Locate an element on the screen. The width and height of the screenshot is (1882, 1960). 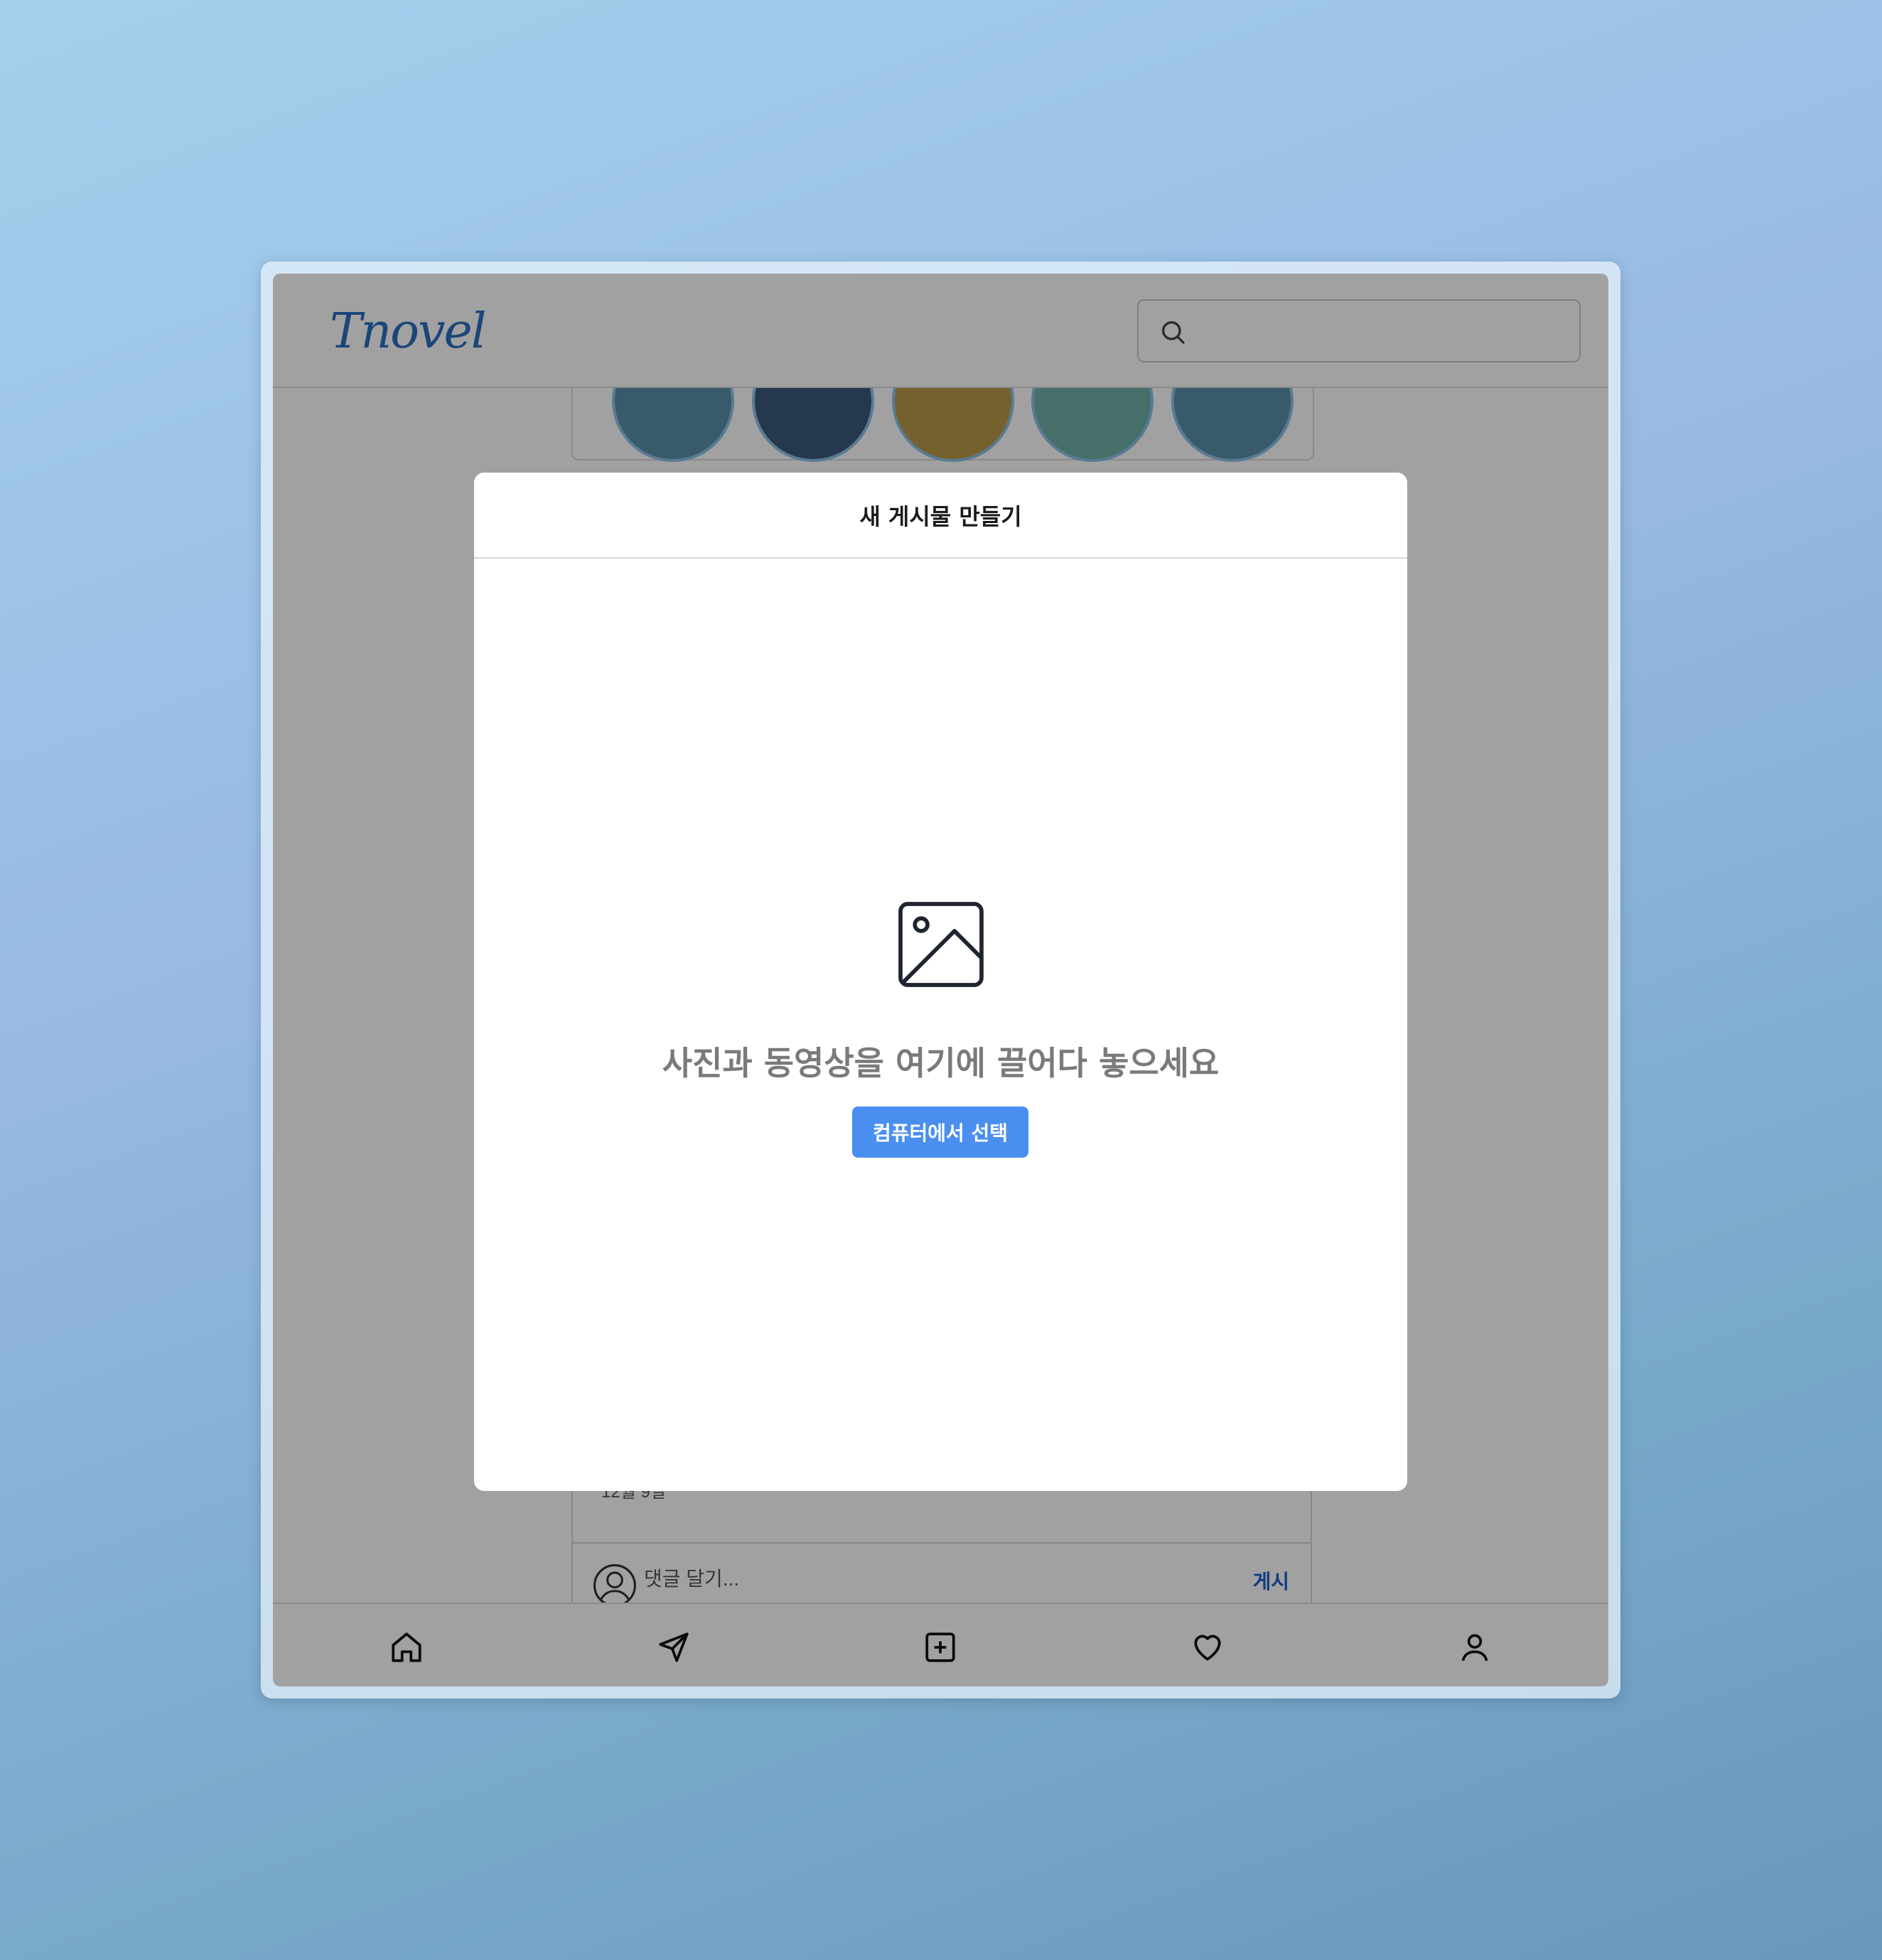
image-icon is located at coordinates (941, 945).